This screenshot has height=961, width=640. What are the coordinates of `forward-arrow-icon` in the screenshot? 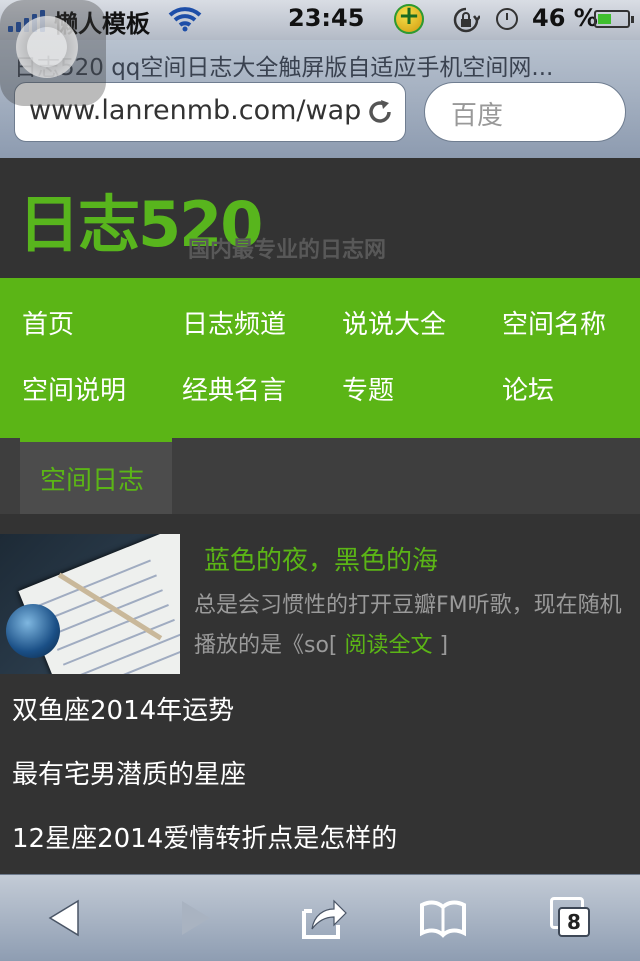 It's located at (193, 918).